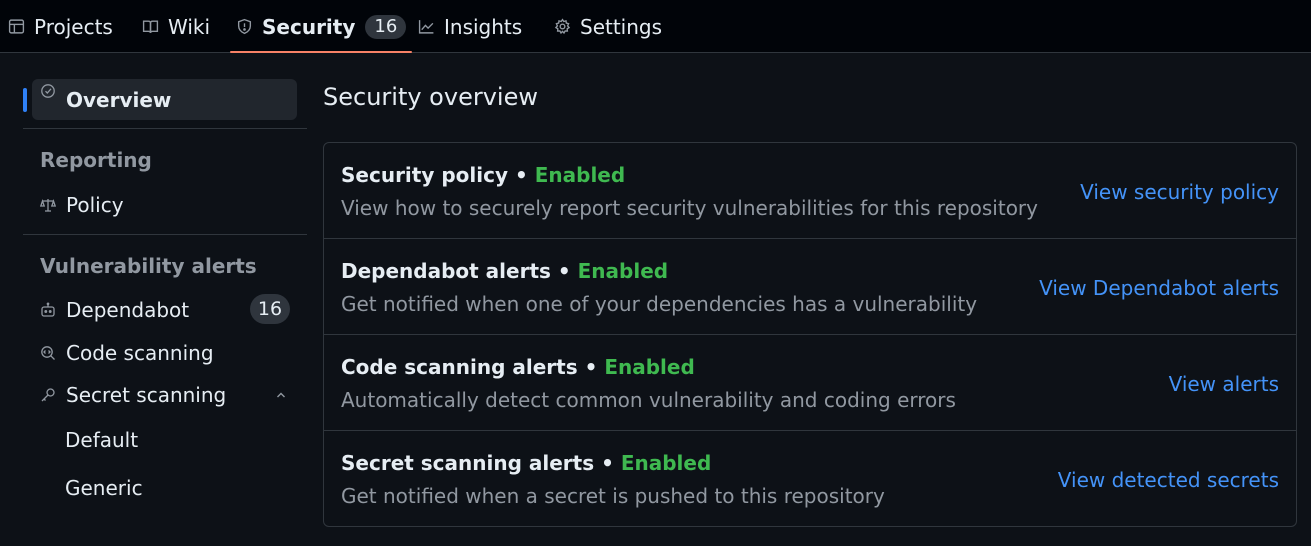 Image resolution: width=1311 pixels, height=546 pixels. What do you see at coordinates (459, 367) in the screenshot?
I see `feature-name: Code scanning alerts` at bounding box center [459, 367].